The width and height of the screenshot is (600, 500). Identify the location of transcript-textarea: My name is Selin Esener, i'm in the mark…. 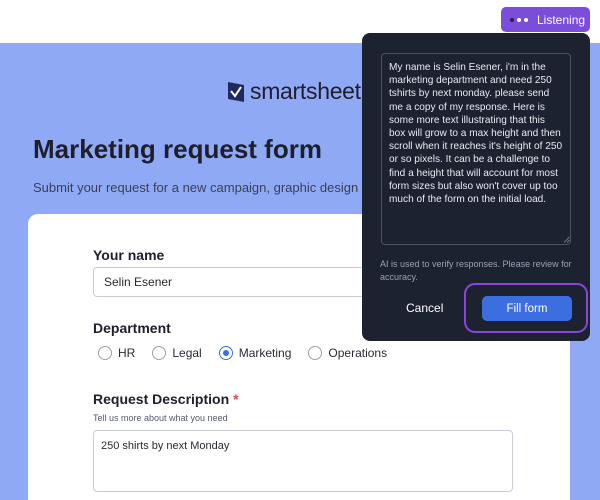
(476, 149).